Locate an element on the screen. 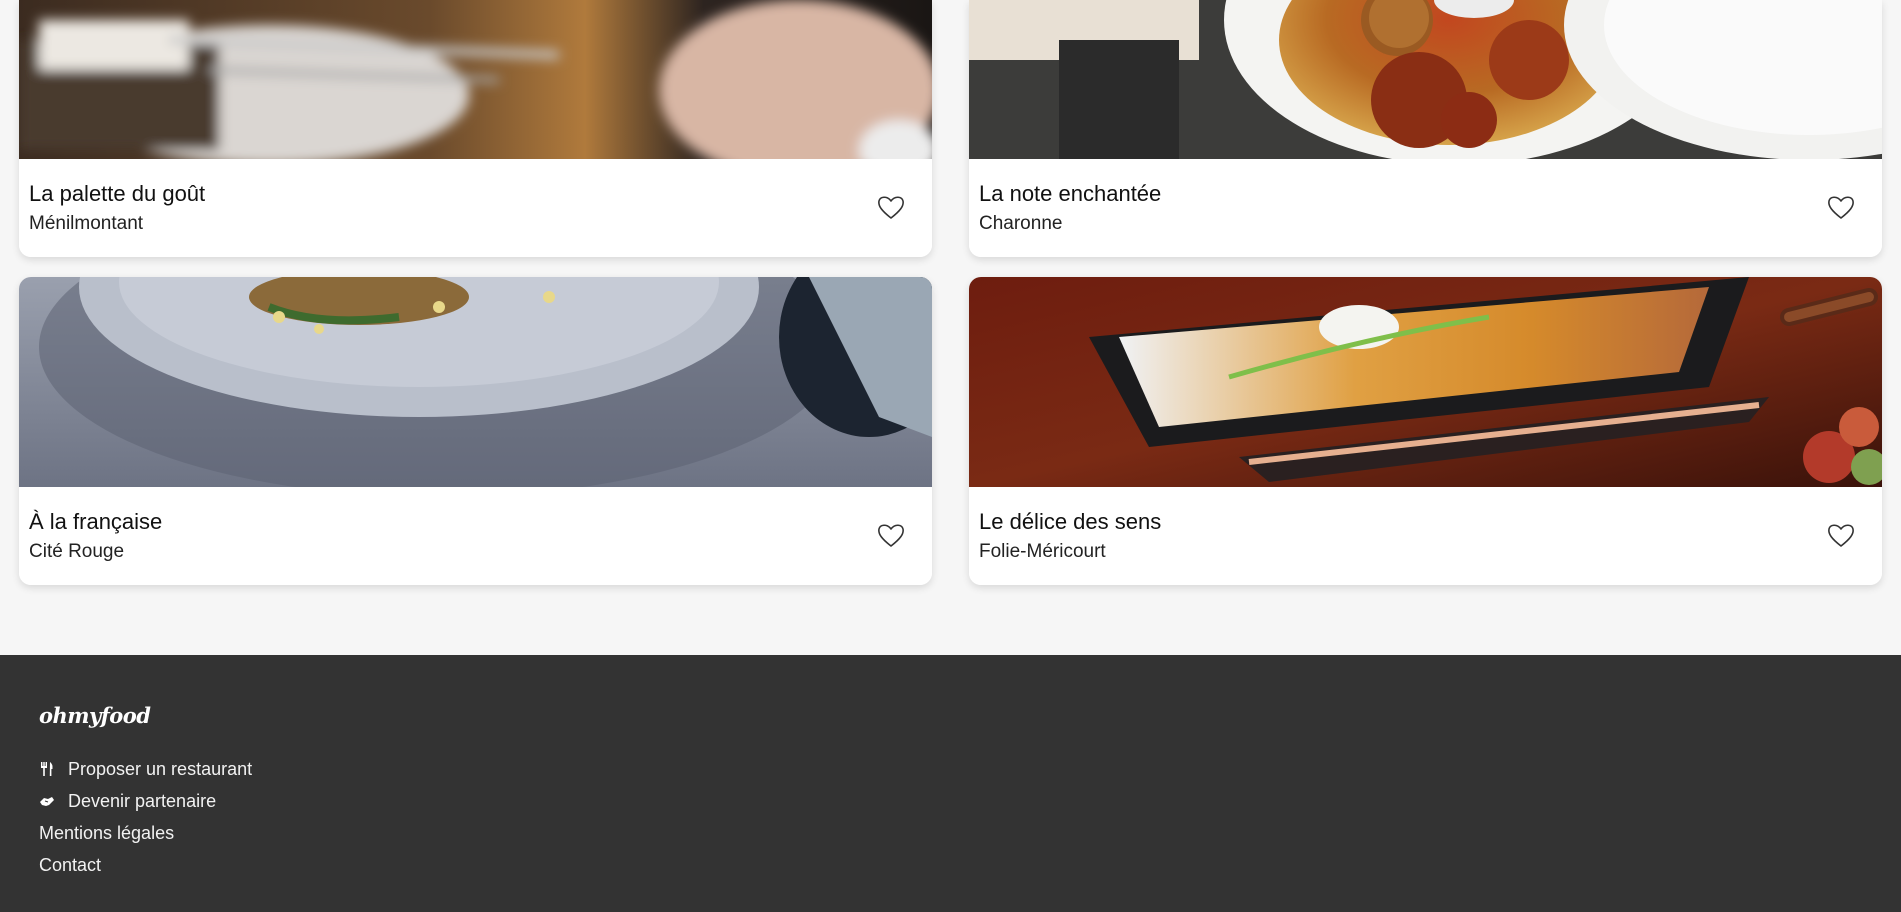  footer-link-contact: Contact is located at coordinates (145, 865).